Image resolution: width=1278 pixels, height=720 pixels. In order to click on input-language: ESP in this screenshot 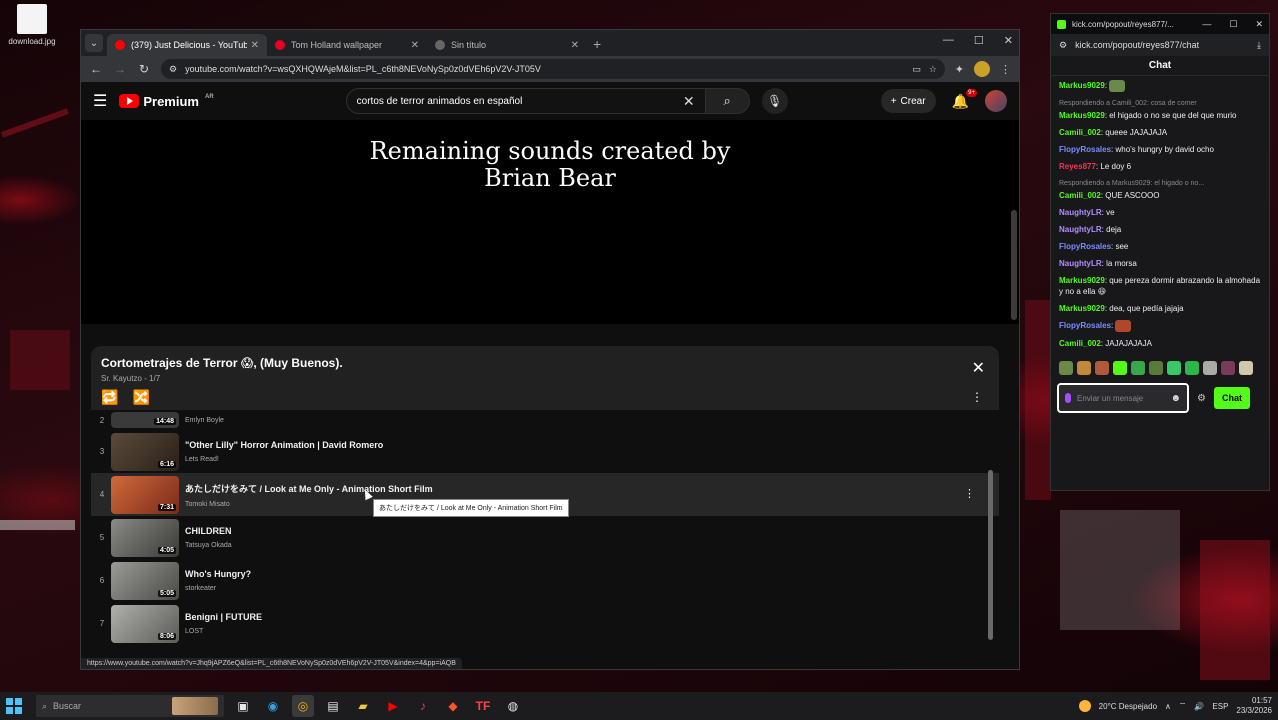, I will do `click(1220, 706)`.